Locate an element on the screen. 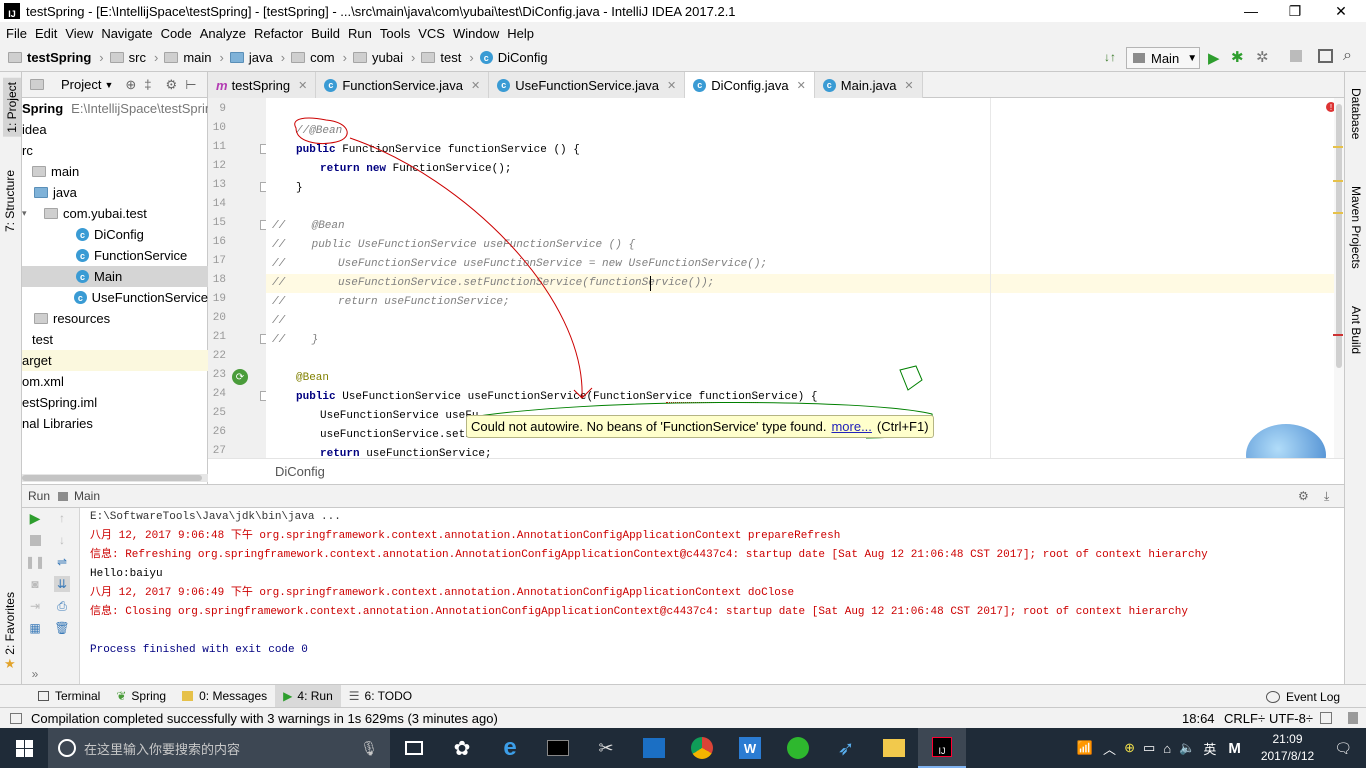 This screenshot has width=1366, height=768. collapse-icon: ‡ is located at coordinates (147, 84).